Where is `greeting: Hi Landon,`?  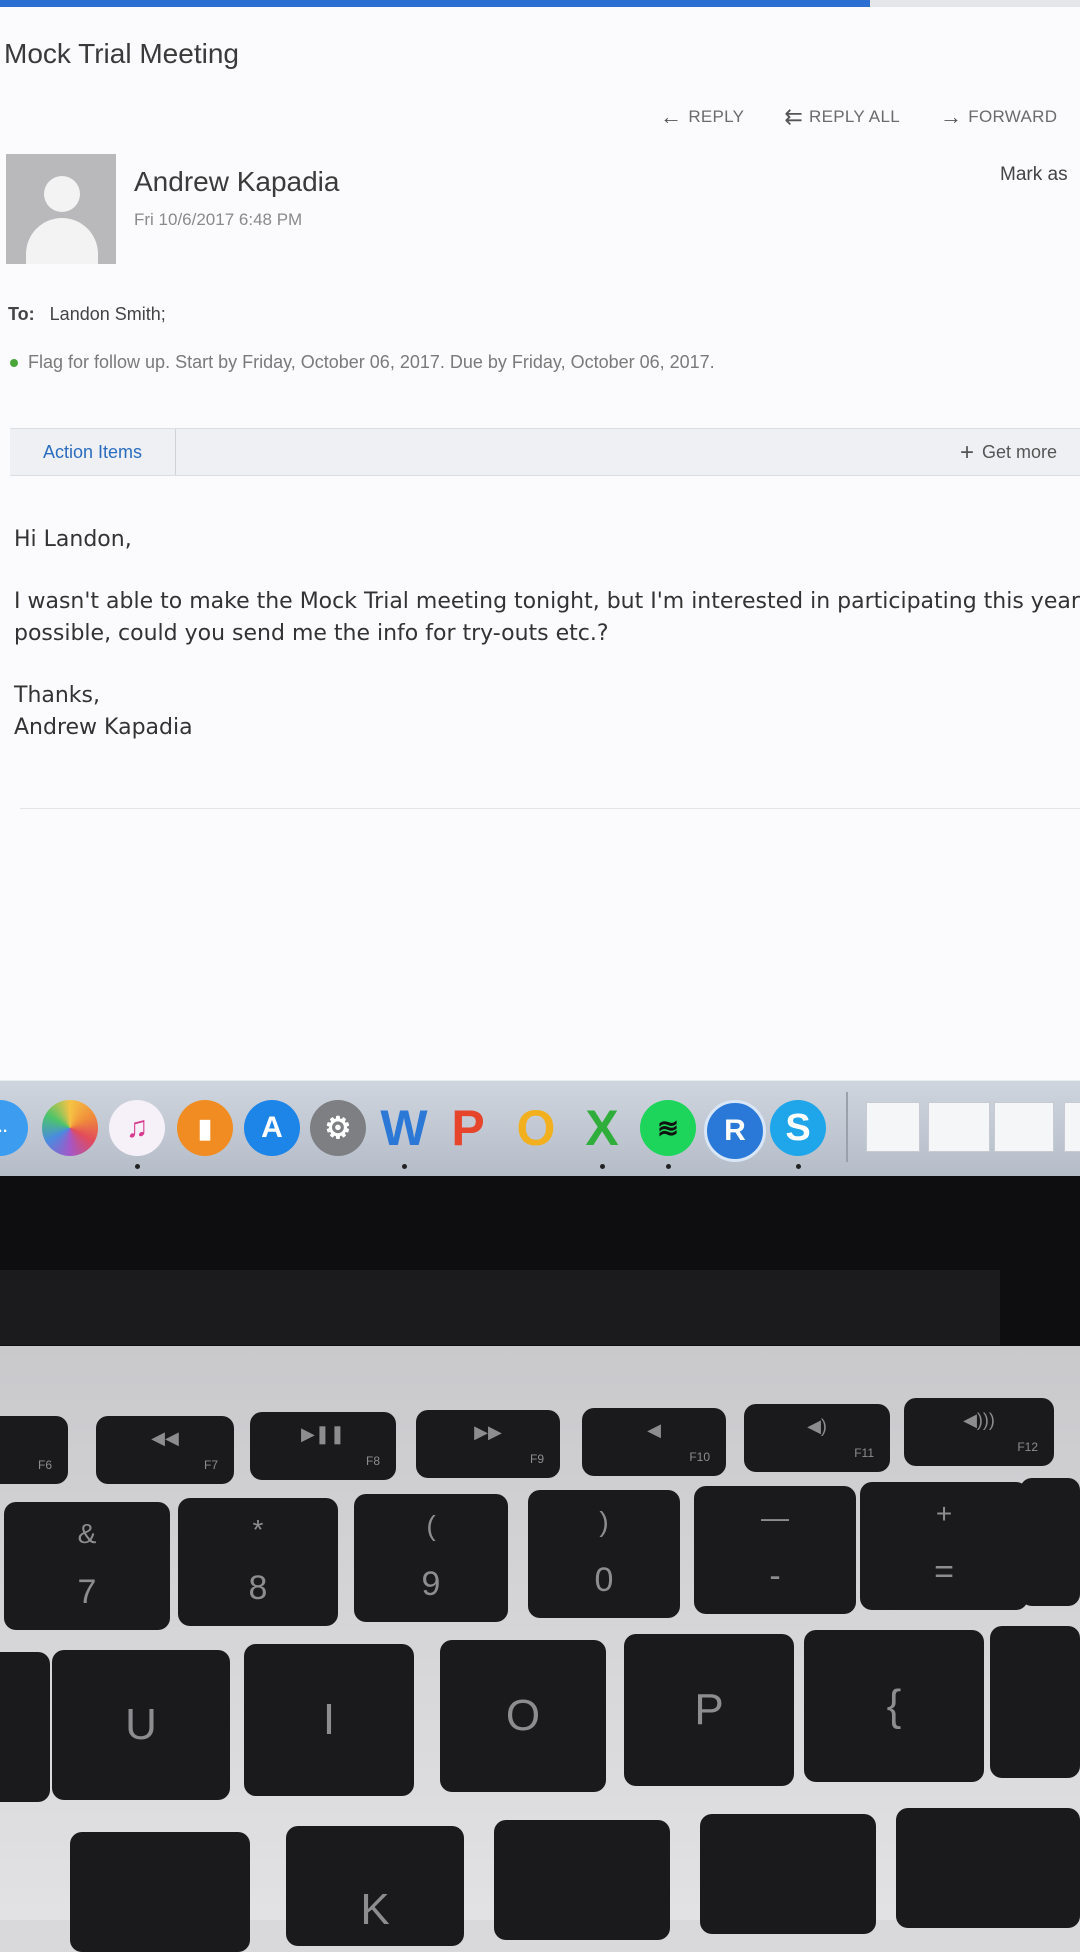 greeting: Hi Landon, is located at coordinates (73, 539).